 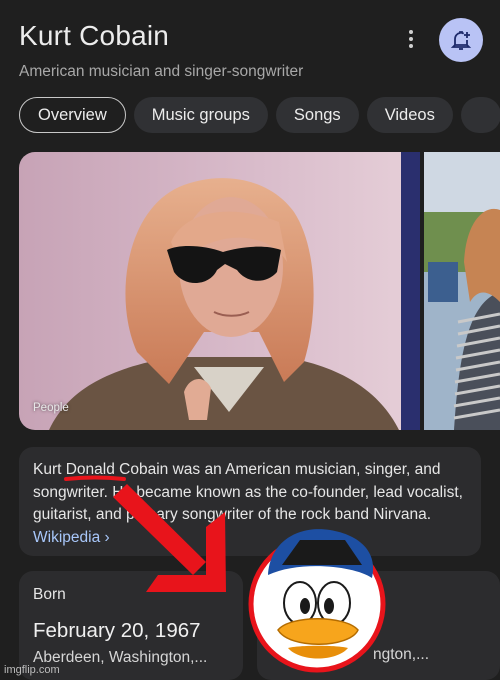 What do you see at coordinates (51, 408) in the screenshot?
I see `photo-caption: People` at bounding box center [51, 408].